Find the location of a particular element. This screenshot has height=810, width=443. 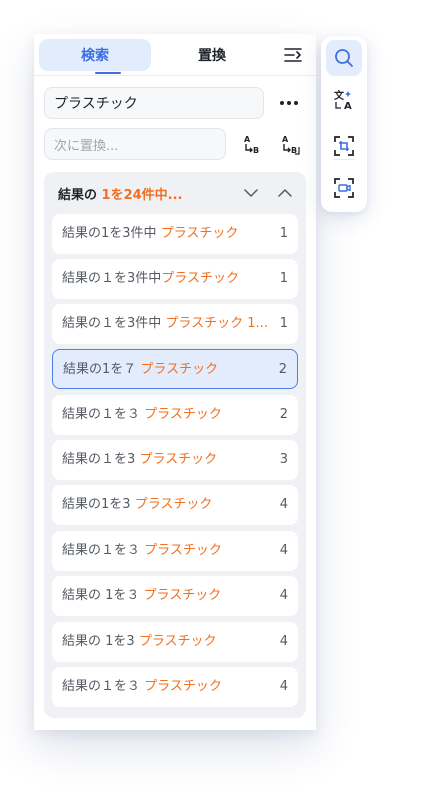

result-item-text: 結果の 1を３ プラスチック is located at coordinates (141, 596).